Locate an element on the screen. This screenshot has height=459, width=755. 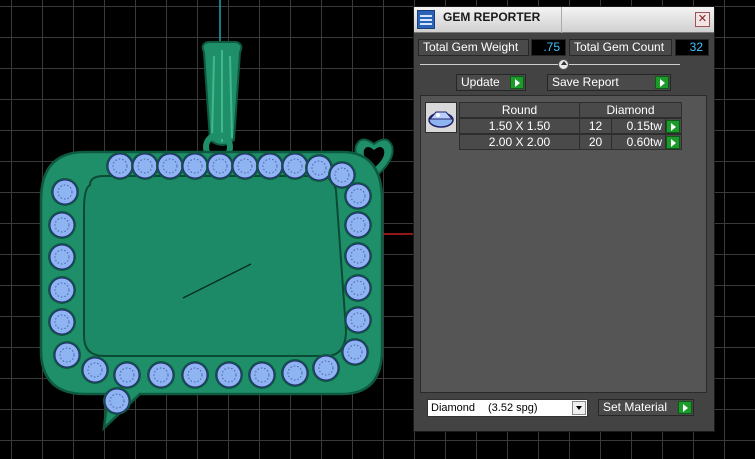
titlebar-divider is located at coordinates (561, 20).